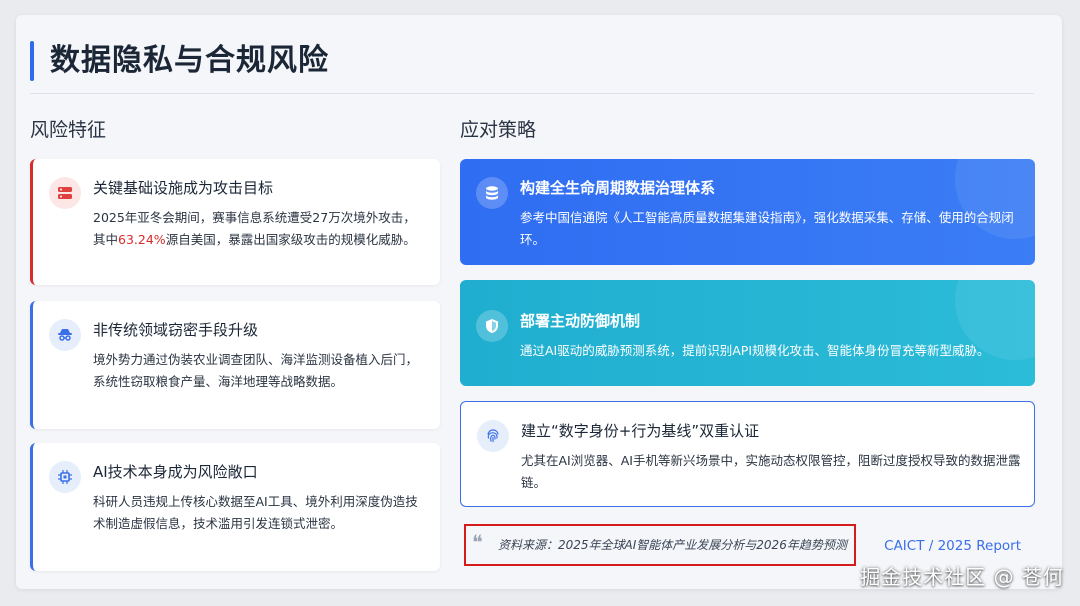  I want to click on strategy-section-heading: 应对策略, so click(498, 130).